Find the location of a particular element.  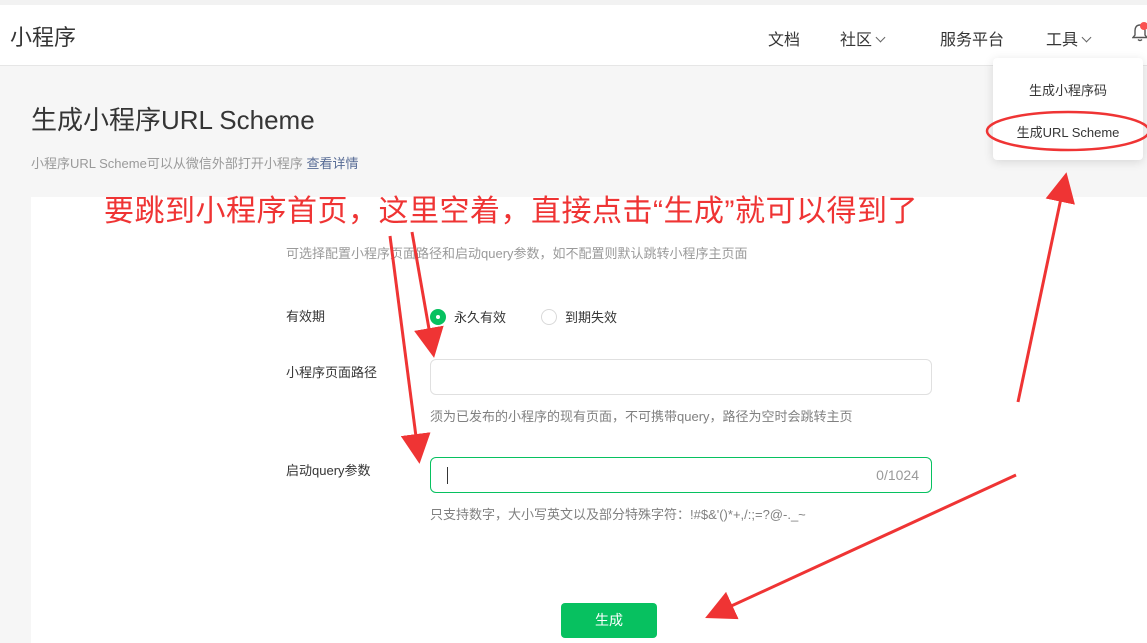

text-caret is located at coordinates (447, 475).